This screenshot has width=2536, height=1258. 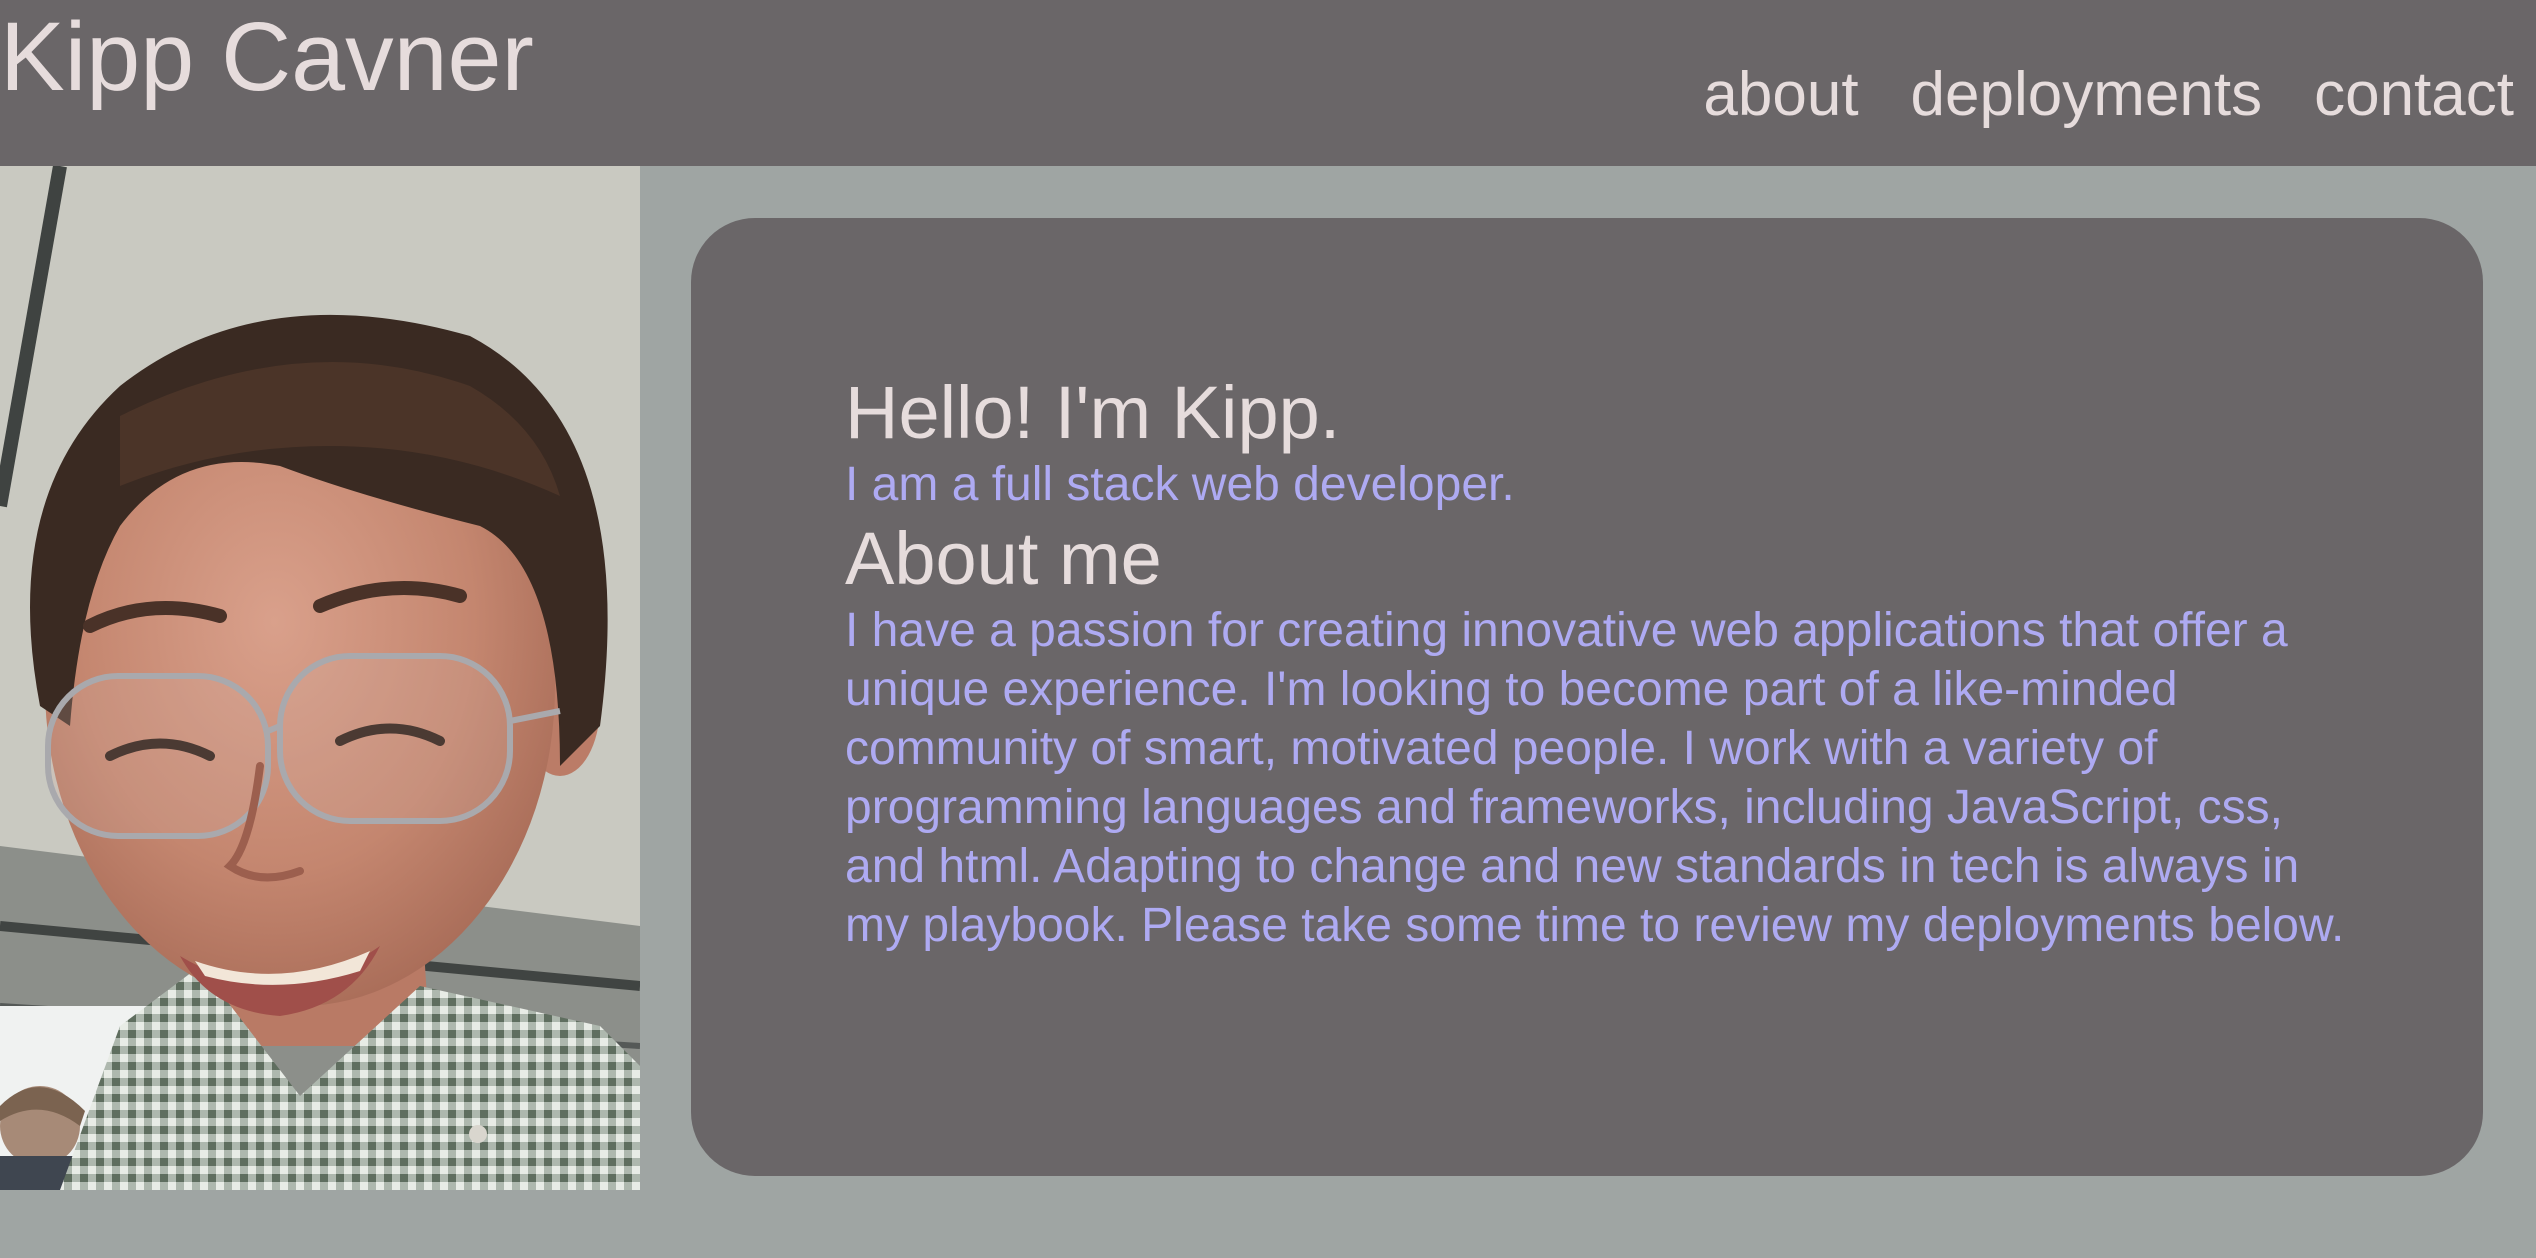 What do you see at coordinates (2414, 95) in the screenshot?
I see `nav-link-contact: contact` at bounding box center [2414, 95].